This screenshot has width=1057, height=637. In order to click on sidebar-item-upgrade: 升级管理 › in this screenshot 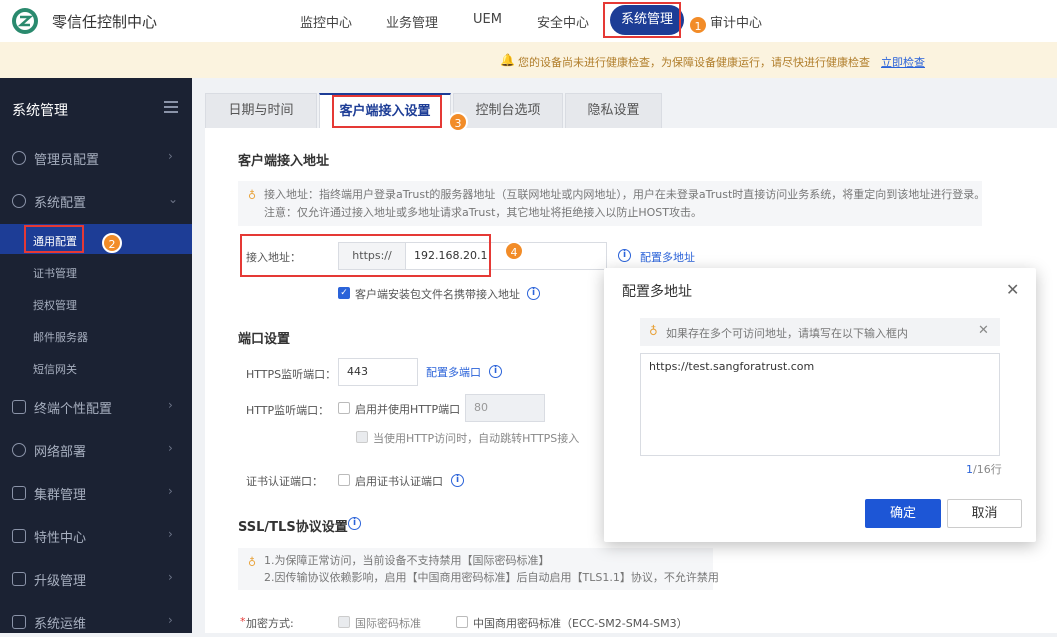, I will do `click(96, 579)`.